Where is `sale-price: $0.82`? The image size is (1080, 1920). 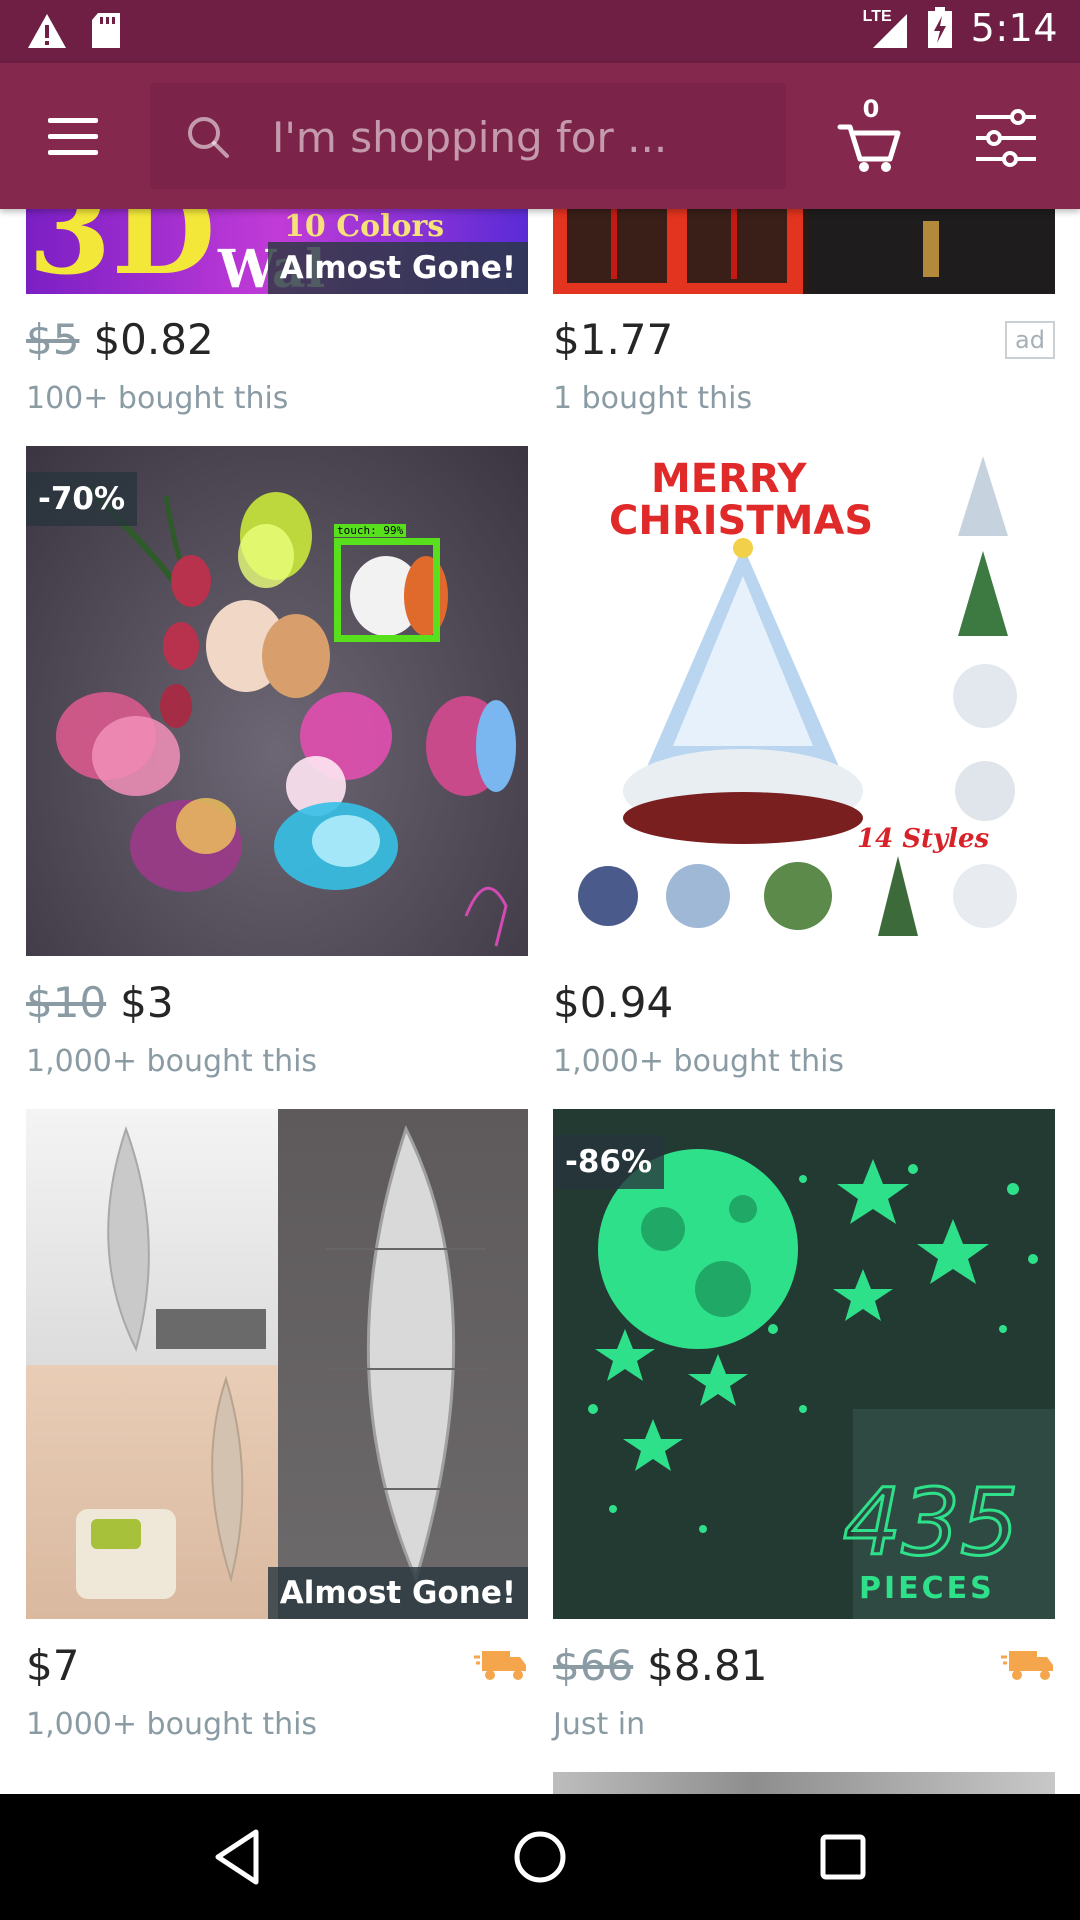
sale-price: $0.82 is located at coordinates (153, 339).